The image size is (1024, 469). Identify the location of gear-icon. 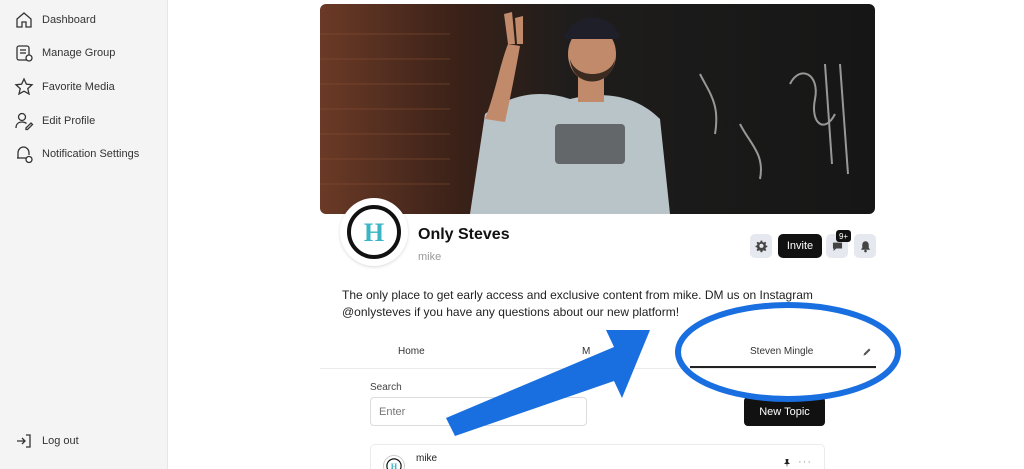
(761, 246).